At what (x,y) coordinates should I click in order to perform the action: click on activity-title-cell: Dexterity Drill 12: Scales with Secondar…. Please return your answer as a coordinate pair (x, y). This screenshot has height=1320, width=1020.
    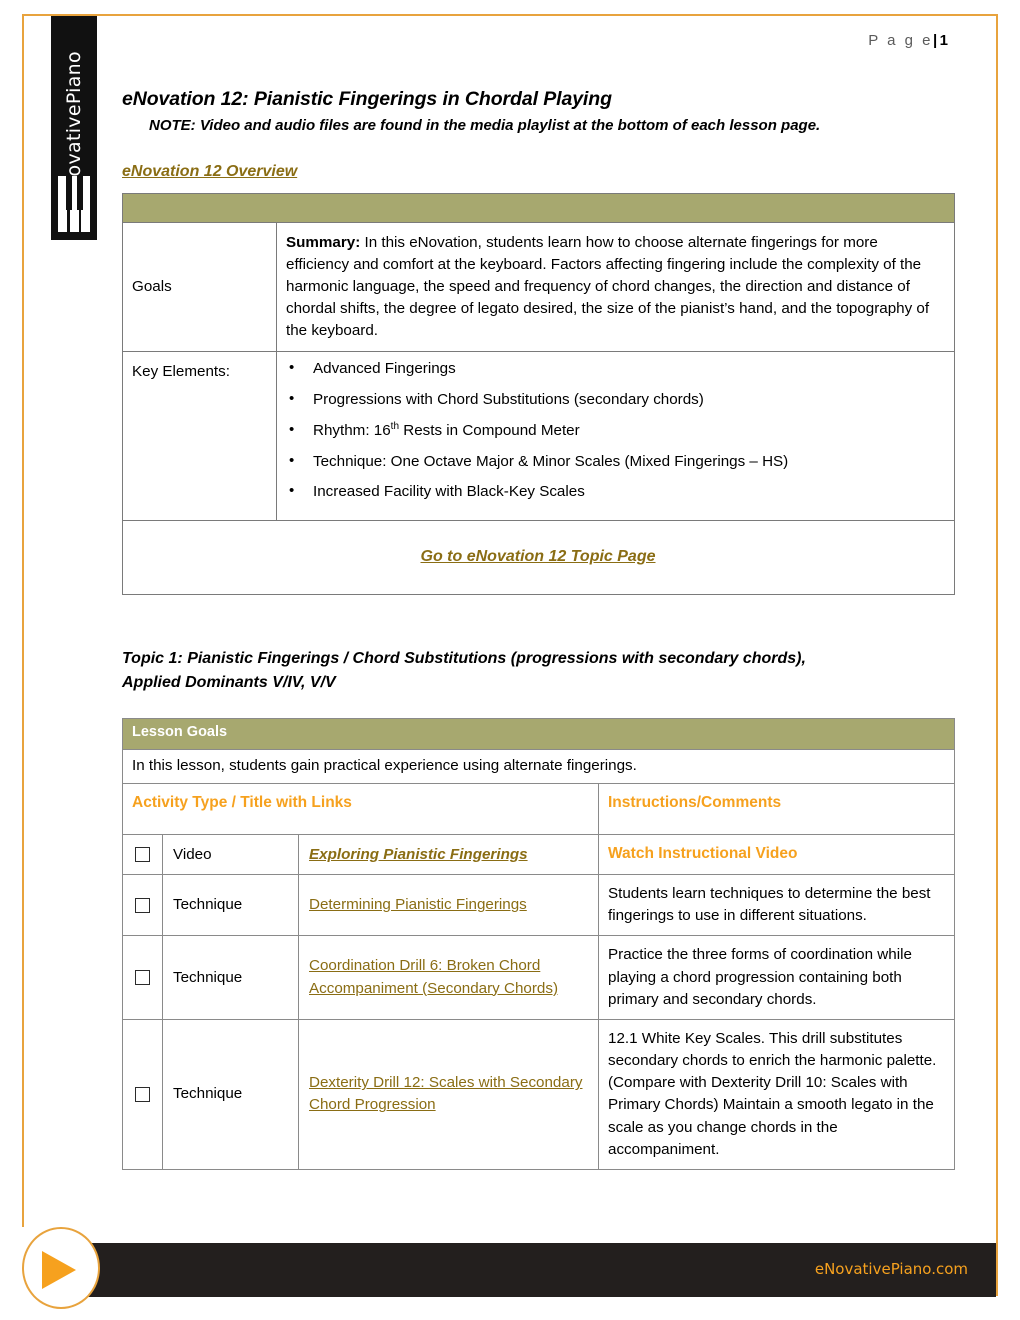
    Looking at the image, I should click on (448, 1094).